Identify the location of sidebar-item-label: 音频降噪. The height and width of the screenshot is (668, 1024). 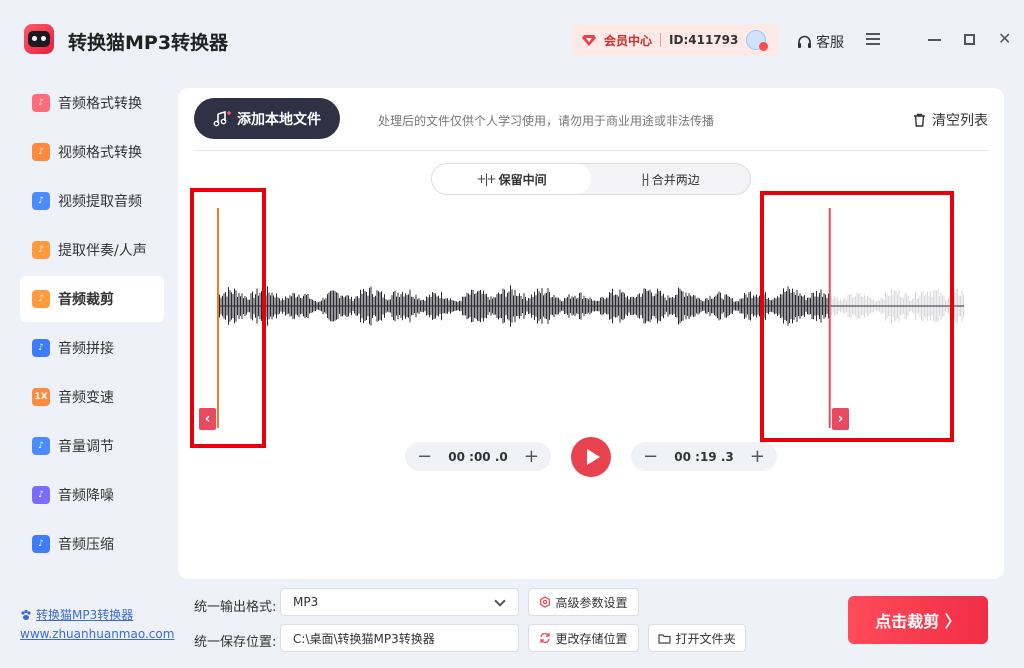
(86, 496).